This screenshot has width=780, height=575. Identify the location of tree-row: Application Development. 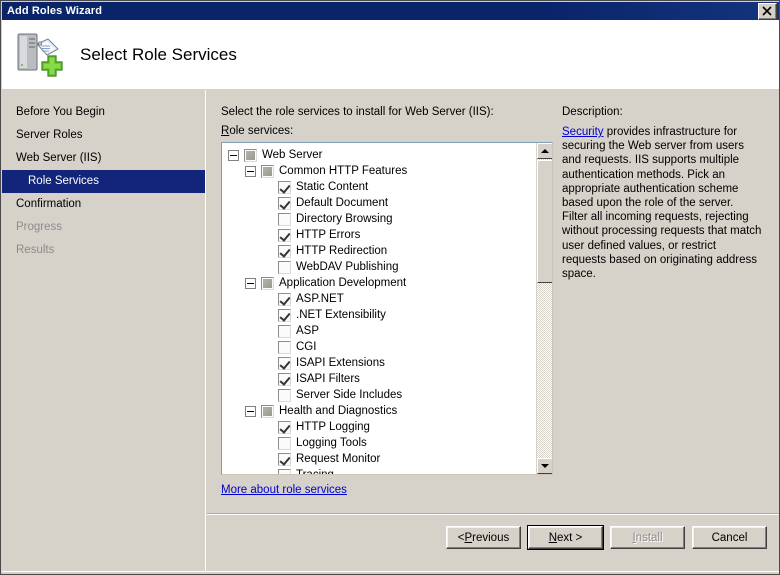
(379, 283).